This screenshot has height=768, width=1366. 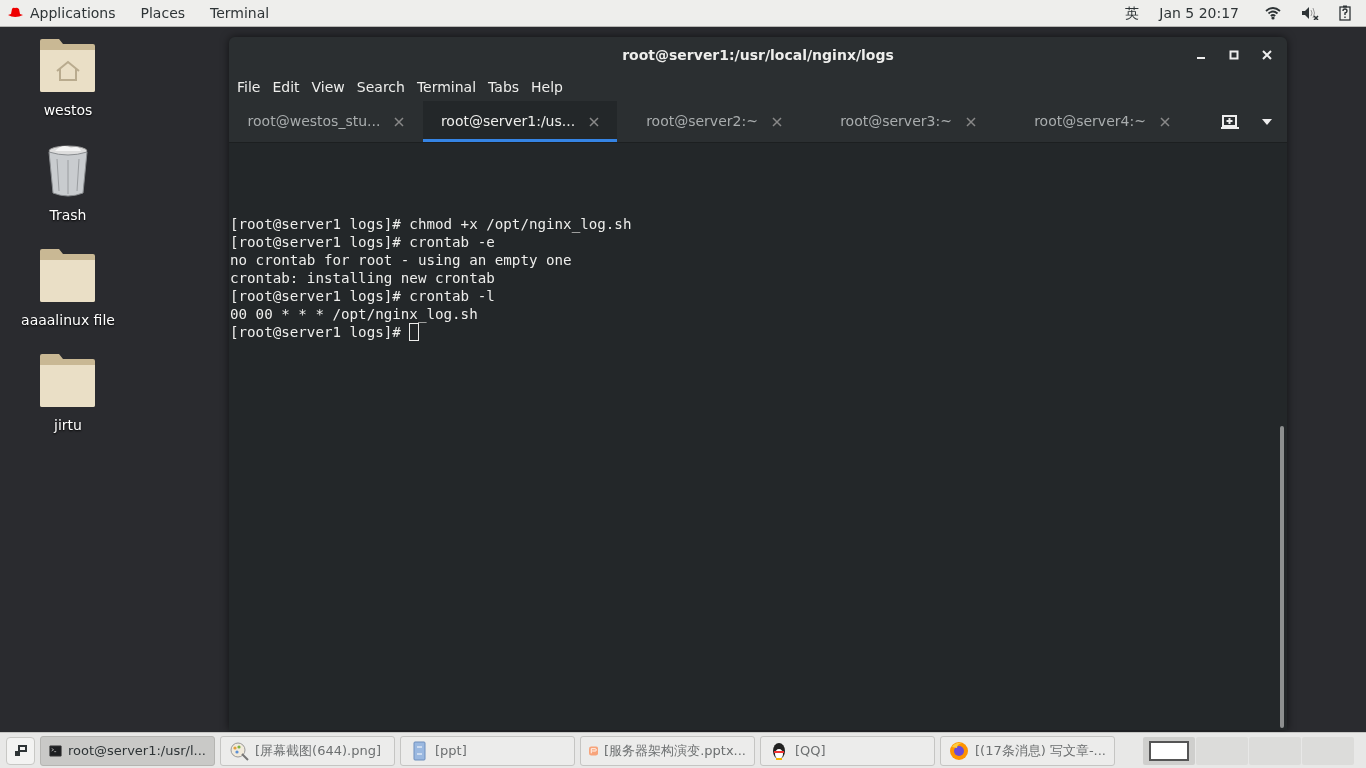 I want to click on terminal-line: 00 00 * * * /opt/nginx_log.sh, so click(x=354, y=314).